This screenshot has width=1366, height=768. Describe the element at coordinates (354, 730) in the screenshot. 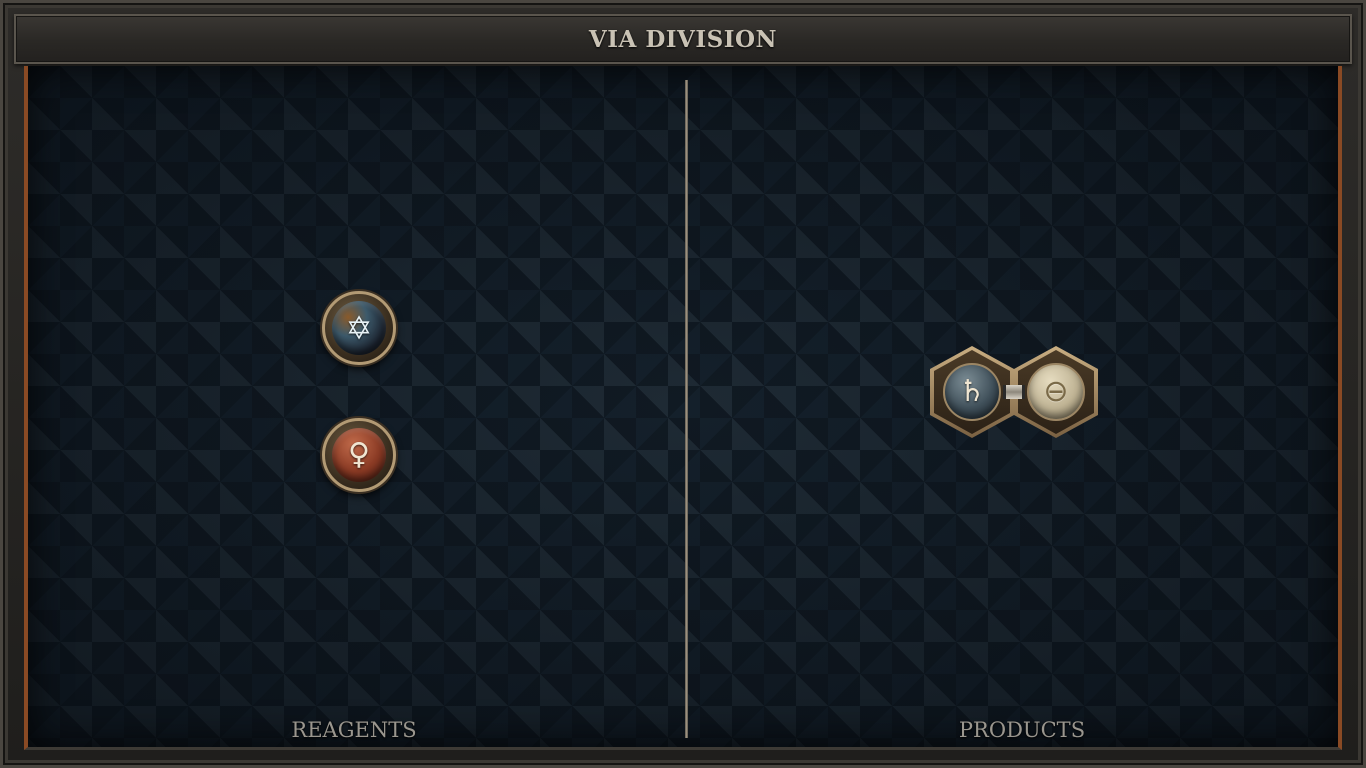

I see `reagents-label: REAGENTS` at that location.